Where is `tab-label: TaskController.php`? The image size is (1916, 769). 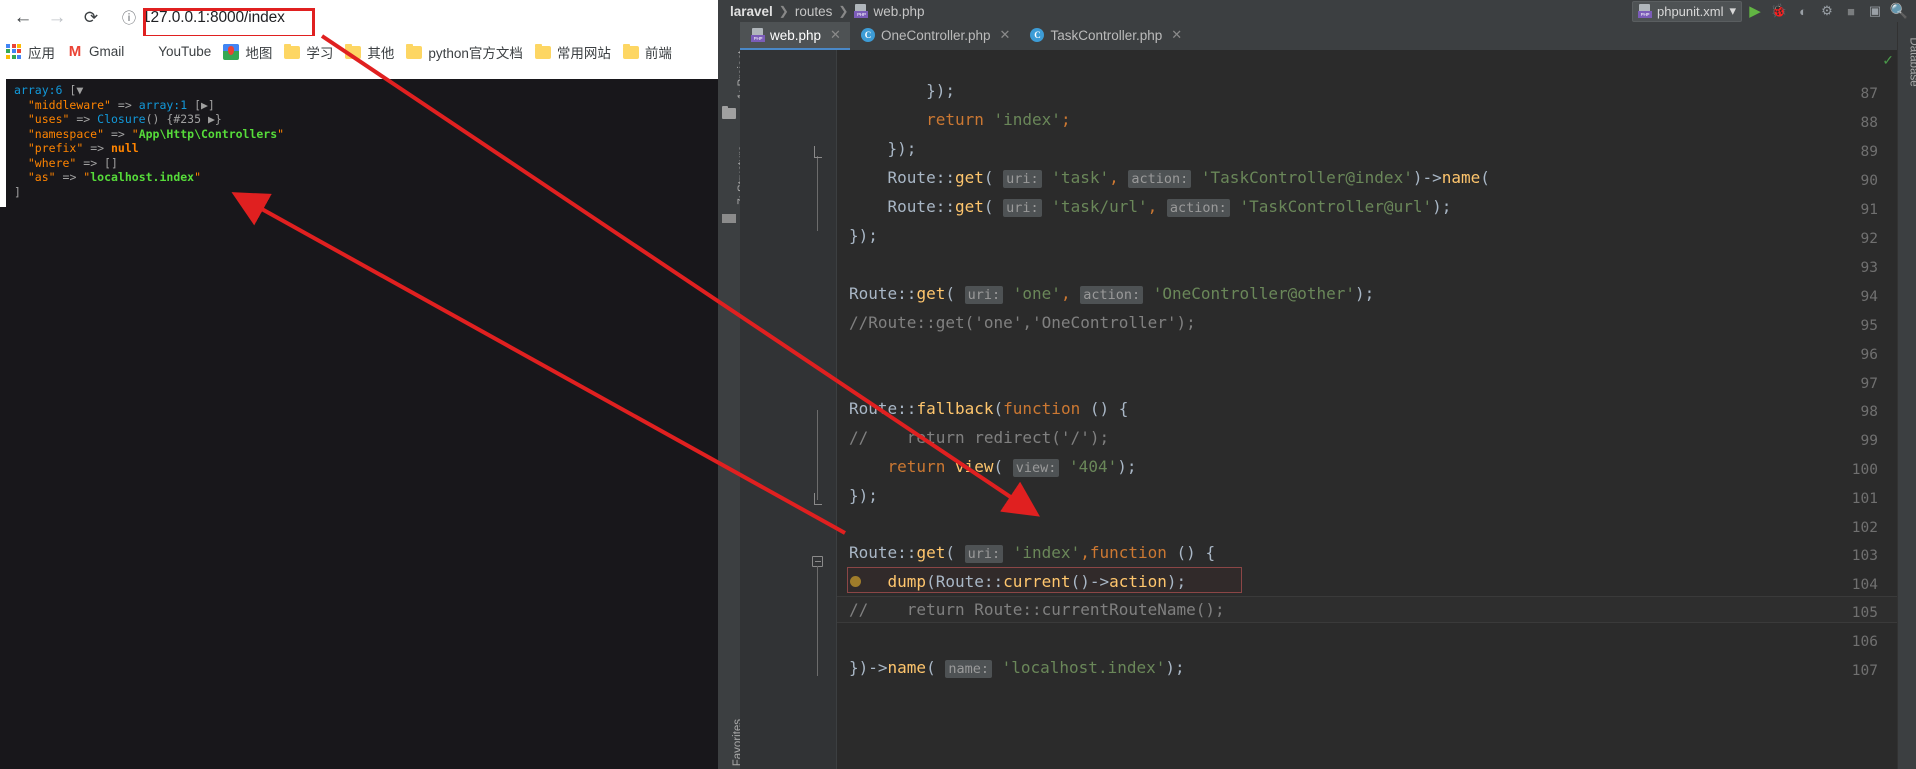
tab-label: TaskController.php is located at coordinates (1106, 35).